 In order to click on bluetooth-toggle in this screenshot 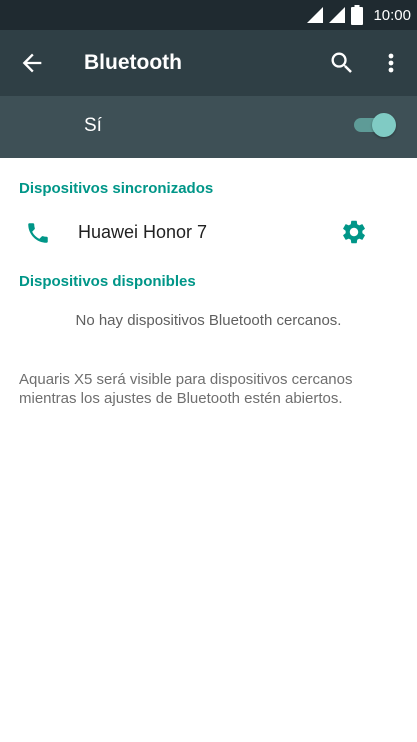, I will do `click(375, 125)`.